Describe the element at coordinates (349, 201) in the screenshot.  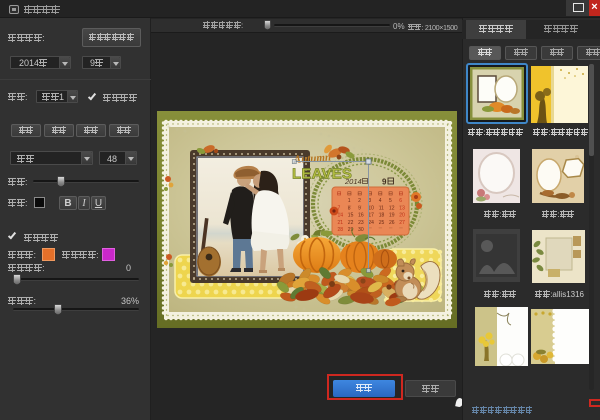
I see `svg-text: 1` at that location.